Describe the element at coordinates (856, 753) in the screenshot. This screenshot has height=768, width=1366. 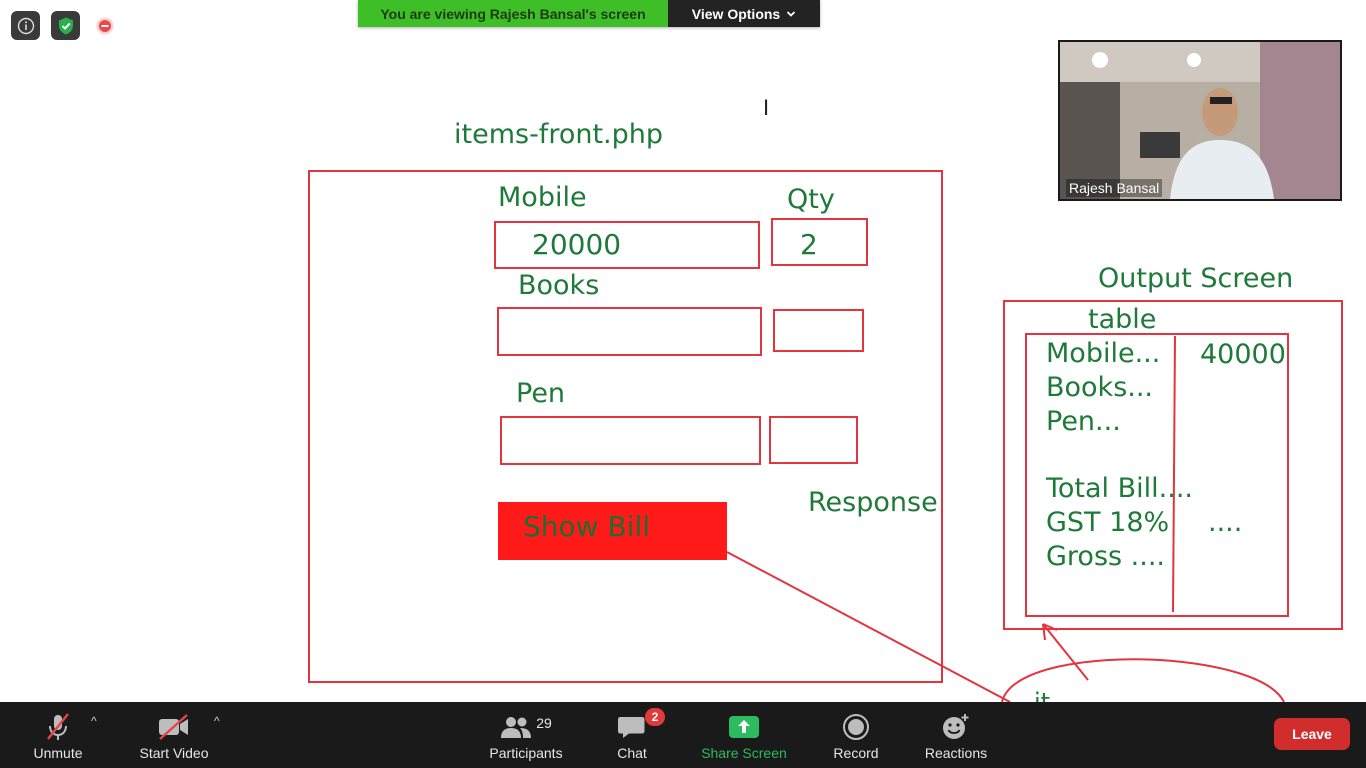
I see `record-label: Record` at that location.